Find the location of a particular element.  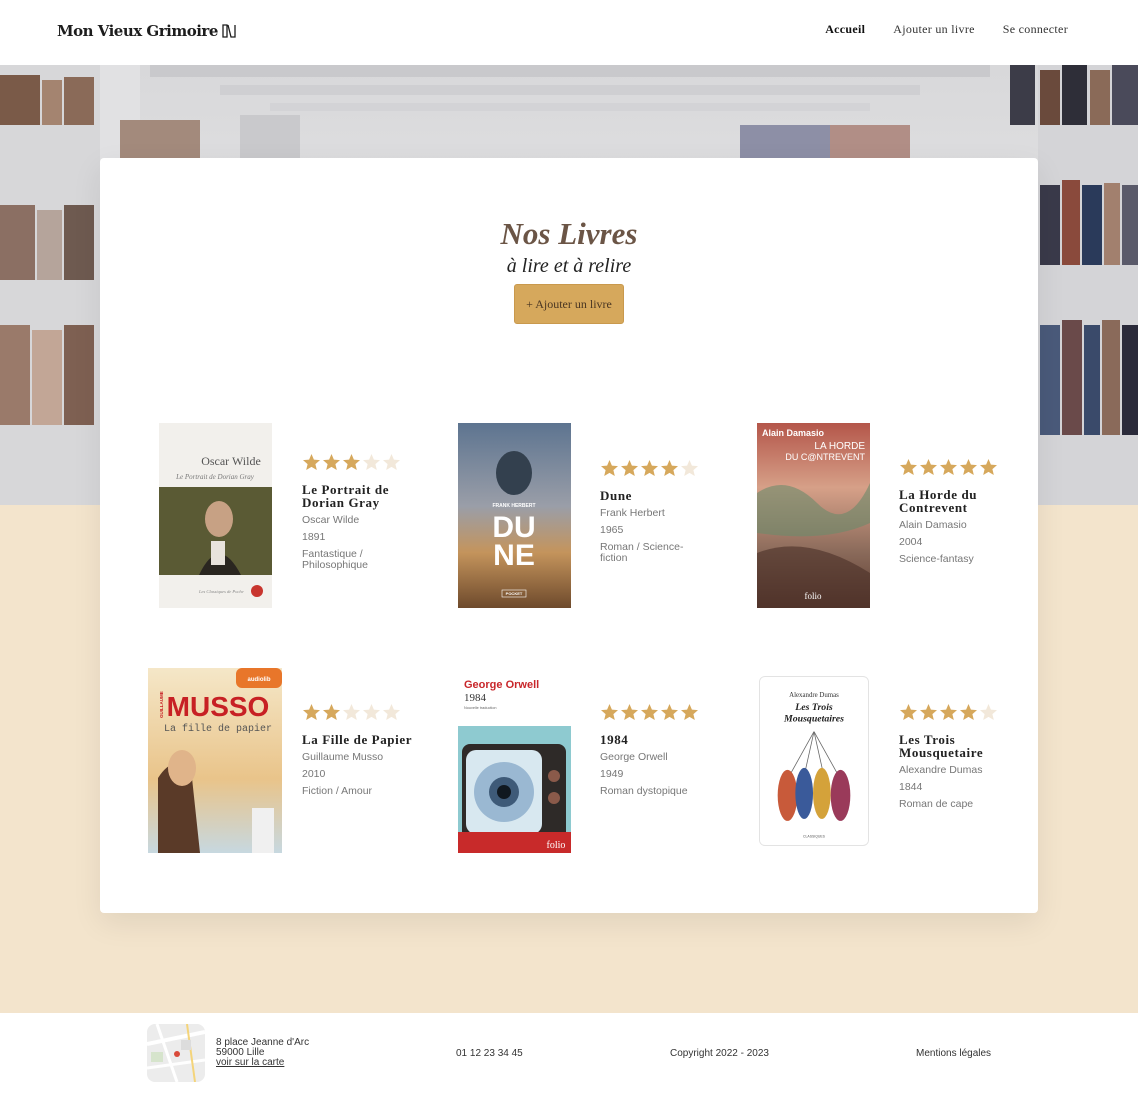

book-author: Alexandre Dumas is located at coordinates (941, 770).